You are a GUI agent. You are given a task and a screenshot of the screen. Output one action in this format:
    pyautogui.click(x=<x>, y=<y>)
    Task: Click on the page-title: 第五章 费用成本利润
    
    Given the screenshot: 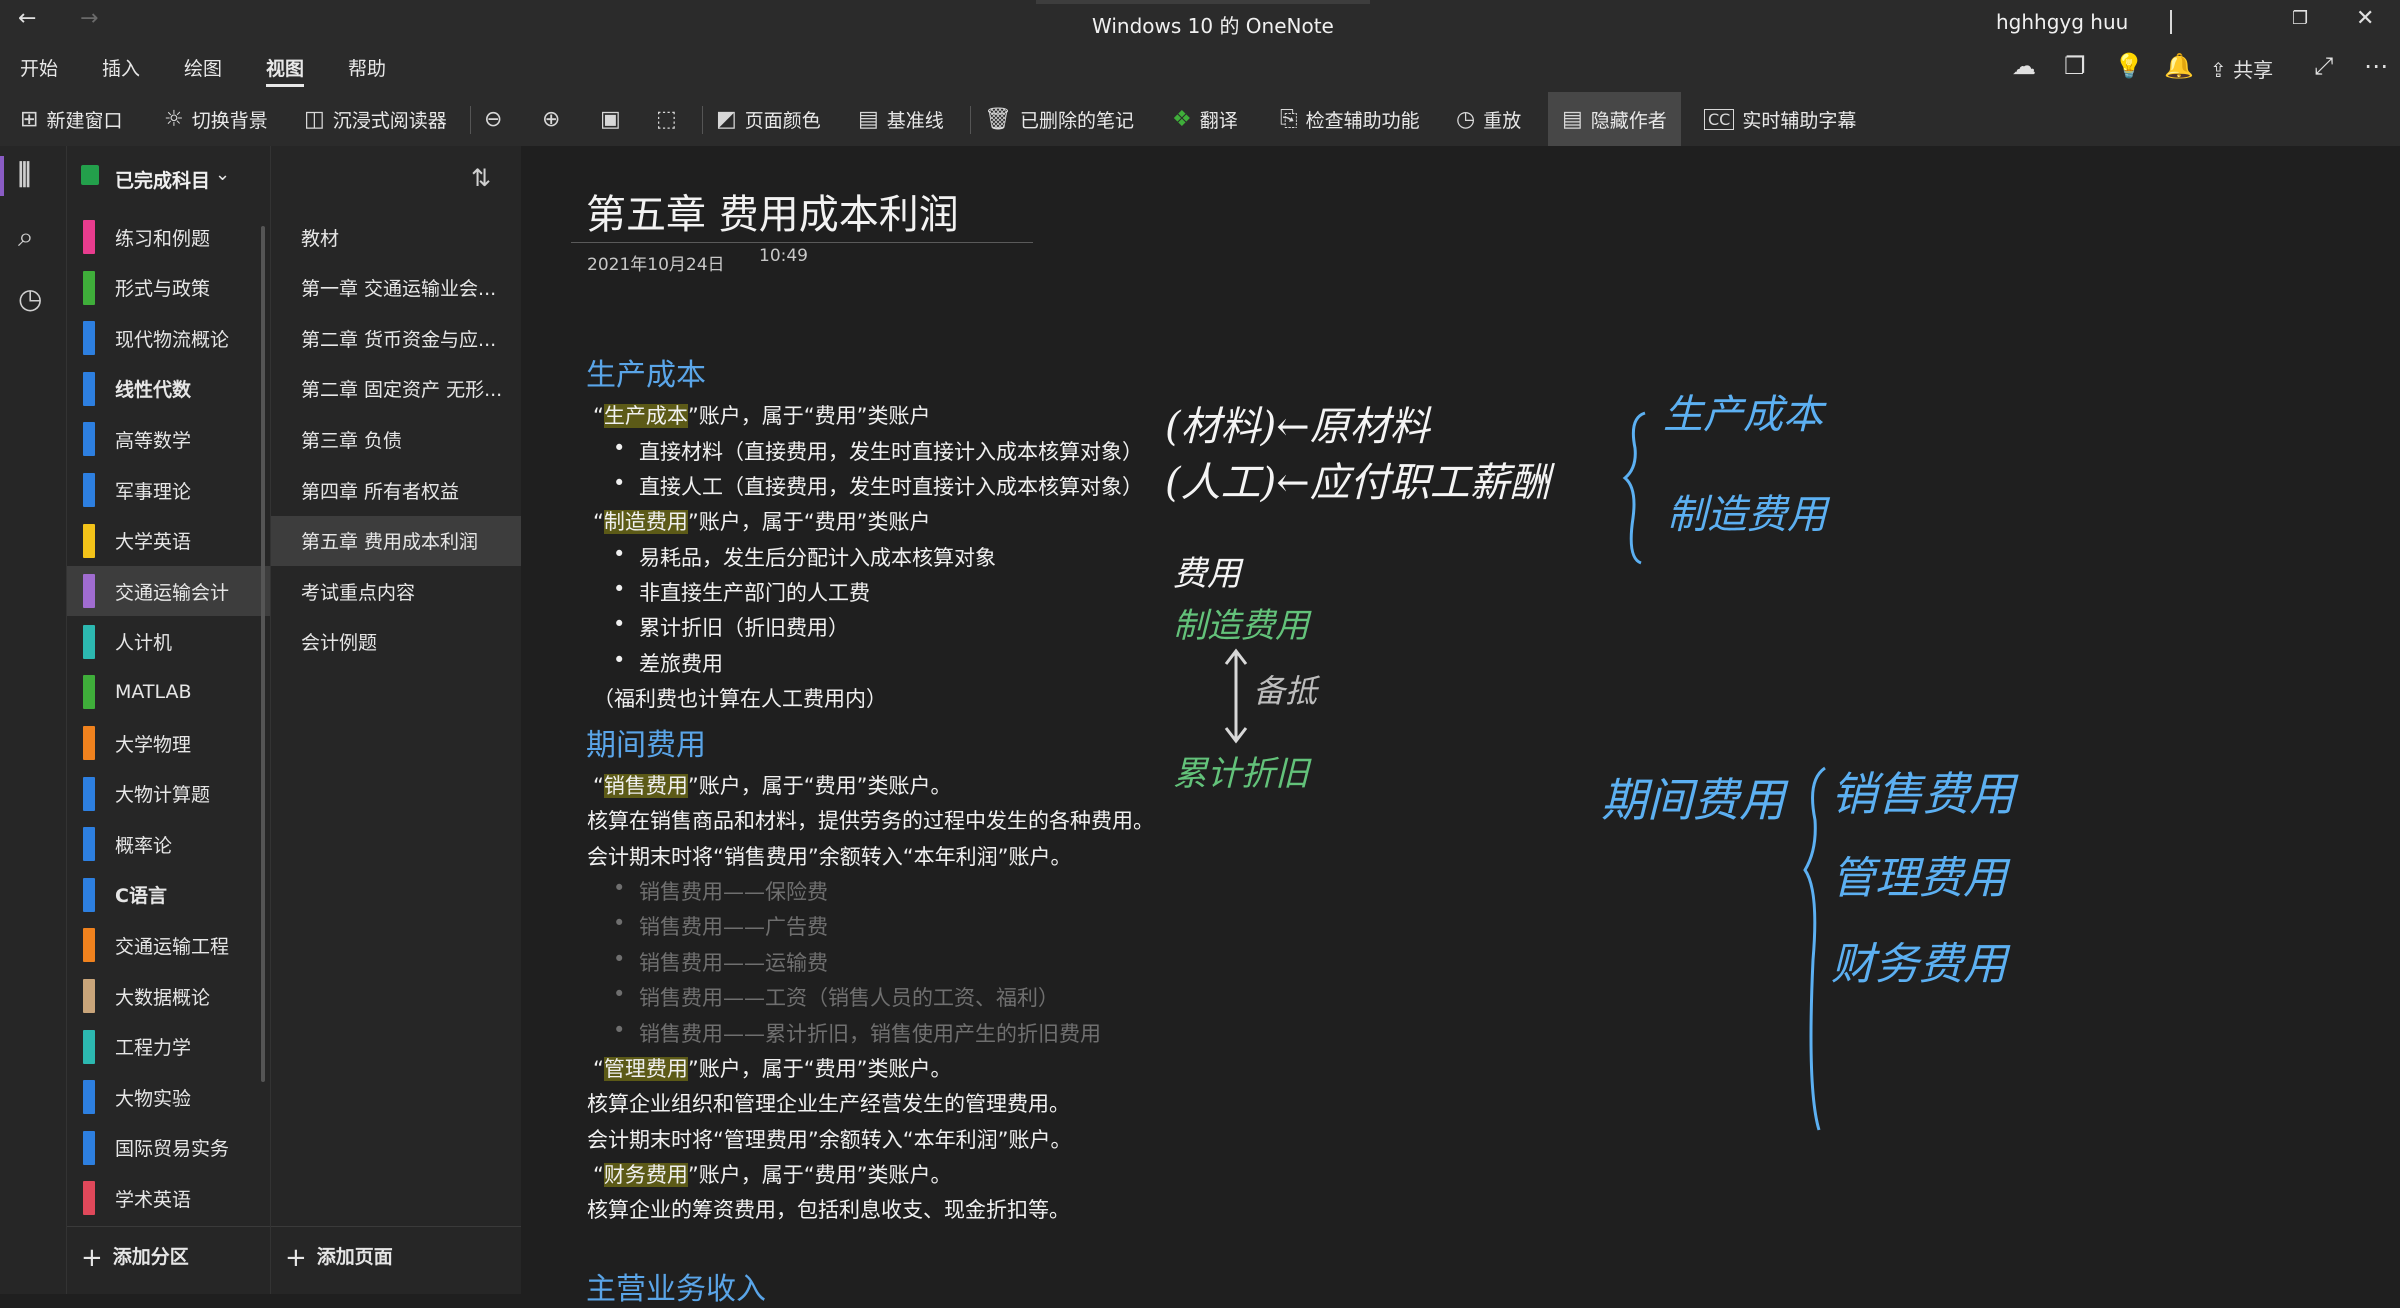 What is the action you would take?
    pyautogui.click(x=772, y=211)
    